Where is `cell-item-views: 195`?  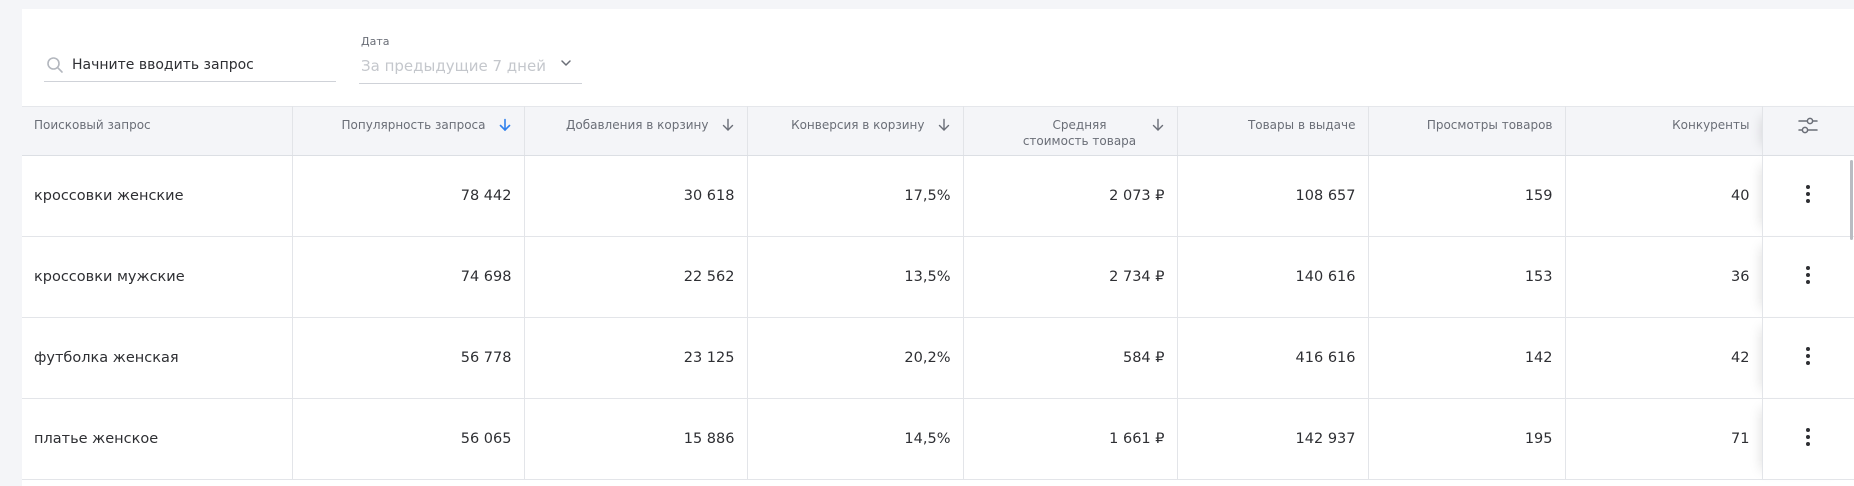
cell-item-views: 195 is located at coordinates (1467, 439).